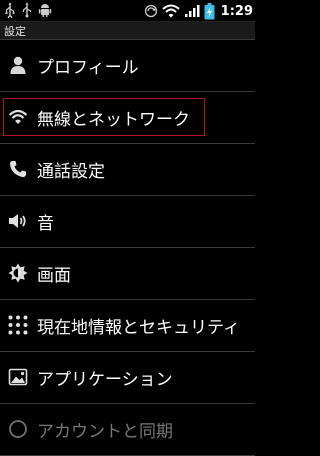 This screenshot has height=456, width=320. I want to click on menu-item-sound: 音, so click(127, 222).